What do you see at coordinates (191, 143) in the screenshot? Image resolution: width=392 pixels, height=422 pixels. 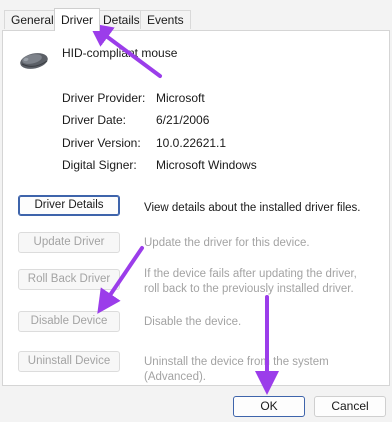 I see `driver-version-value: 10.0.22621.1` at bounding box center [191, 143].